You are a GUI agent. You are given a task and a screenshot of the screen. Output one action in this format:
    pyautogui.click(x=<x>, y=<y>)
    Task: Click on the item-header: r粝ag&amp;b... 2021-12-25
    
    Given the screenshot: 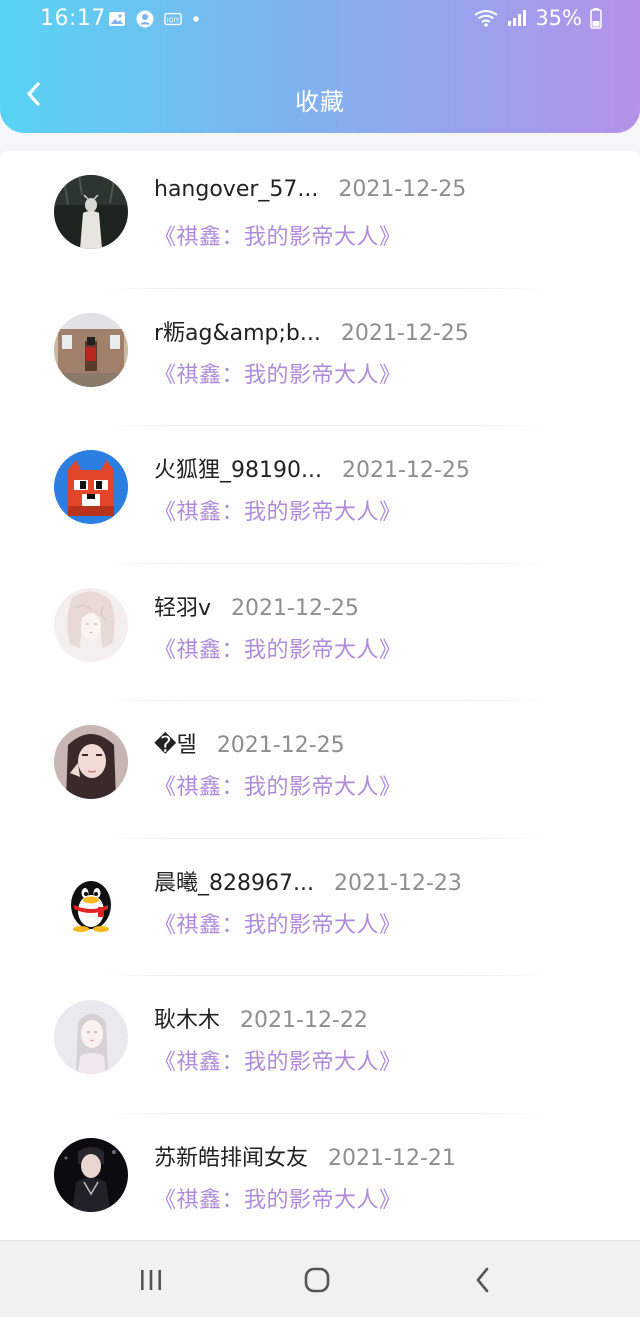 What is the action you would take?
    pyautogui.click(x=311, y=331)
    